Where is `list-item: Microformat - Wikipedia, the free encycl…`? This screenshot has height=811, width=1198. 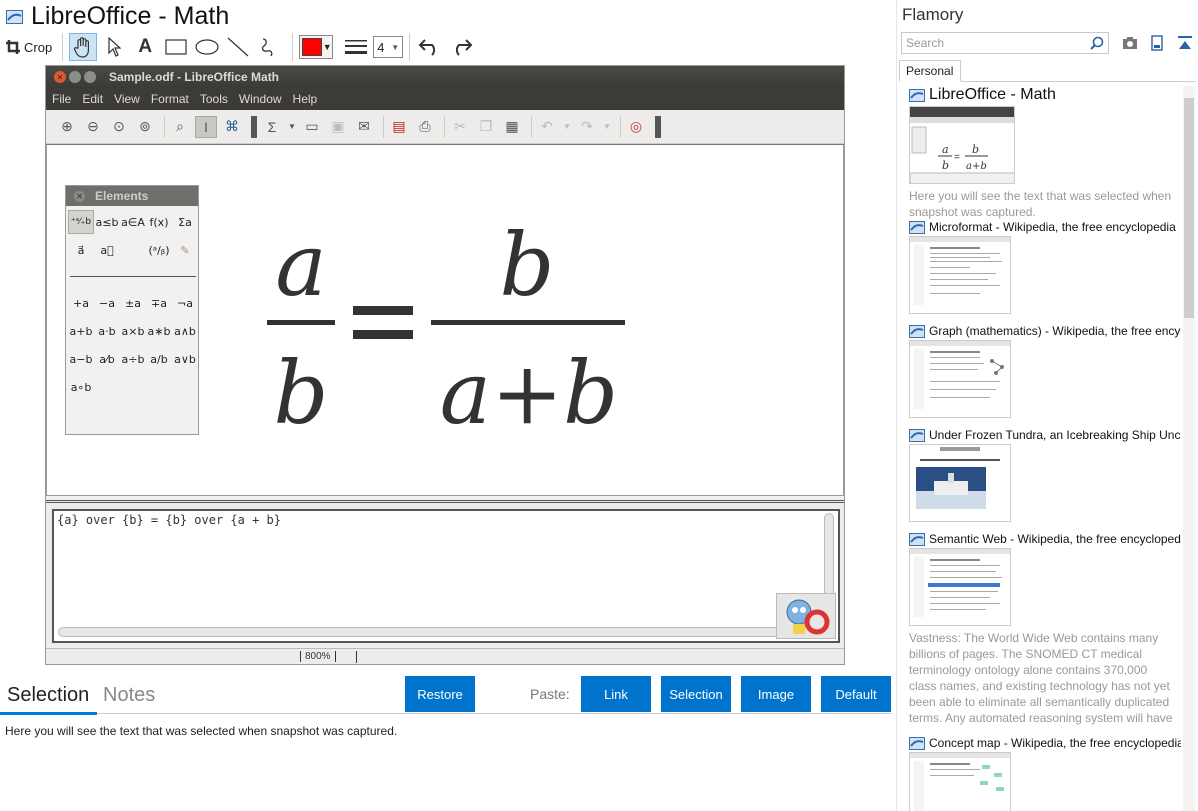
list-item: Microformat - Wikipedia, the free encycl… is located at coordinates (1045, 267).